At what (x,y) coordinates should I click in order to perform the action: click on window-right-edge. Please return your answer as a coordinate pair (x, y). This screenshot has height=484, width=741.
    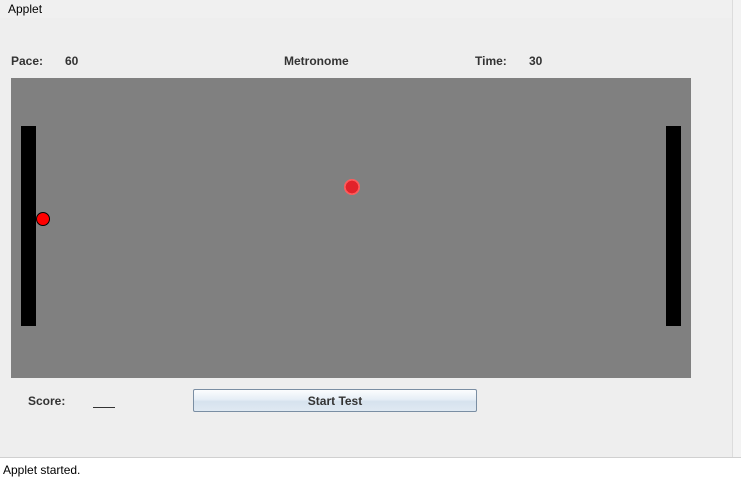
    Looking at the image, I should click on (736, 228).